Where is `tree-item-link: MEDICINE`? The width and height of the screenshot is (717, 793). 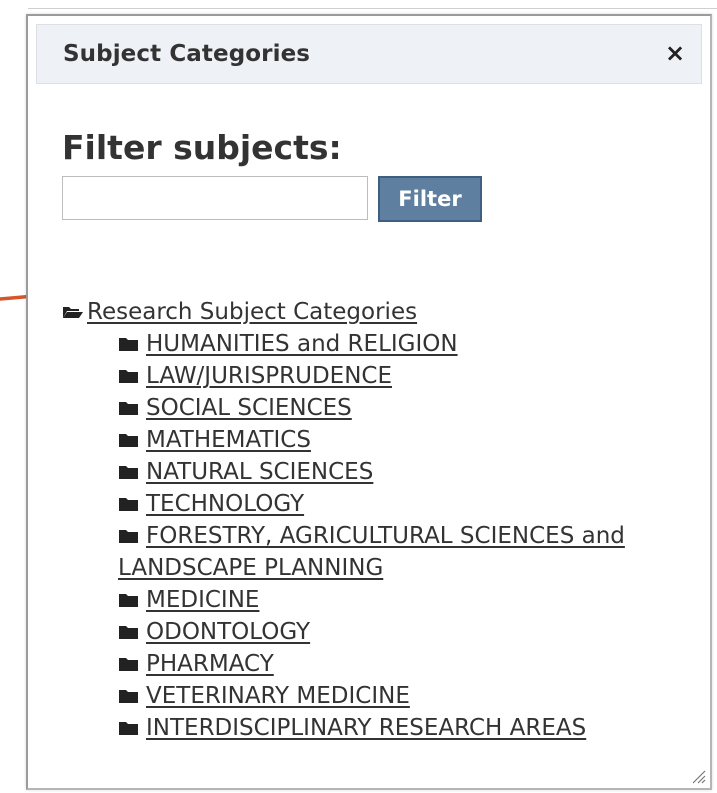
tree-item-link: MEDICINE is located at coordinates (202, 600).